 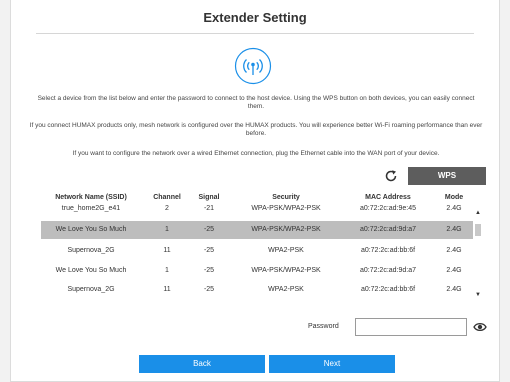 I want to click on scroll-thumb, so click(x=478, y=230).